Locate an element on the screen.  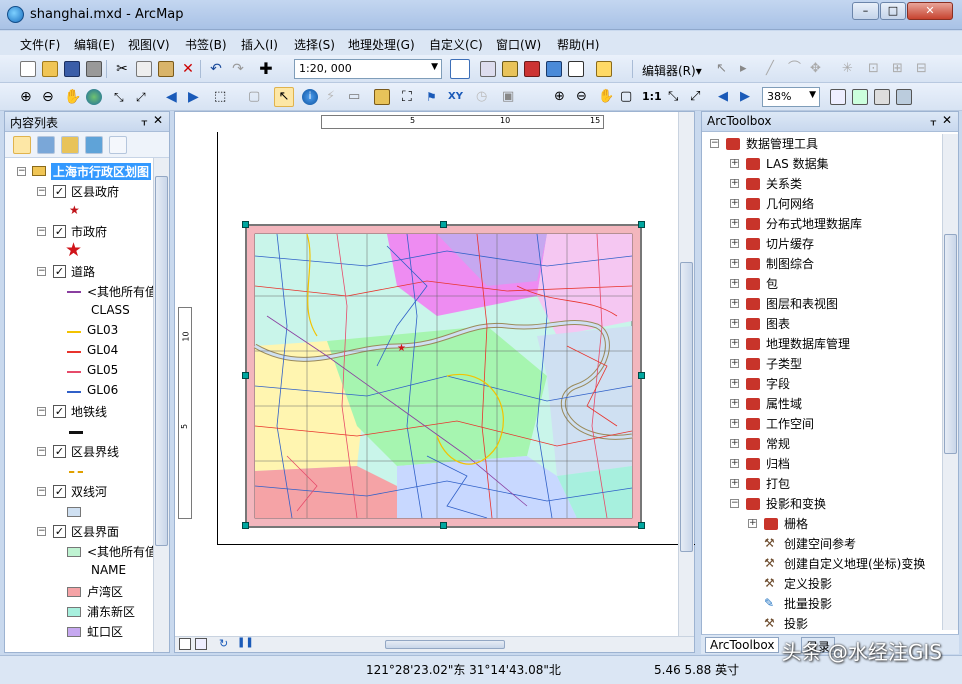
toc-layer-row: − ✓ 区县政府 is located at coordinates (80, 192).